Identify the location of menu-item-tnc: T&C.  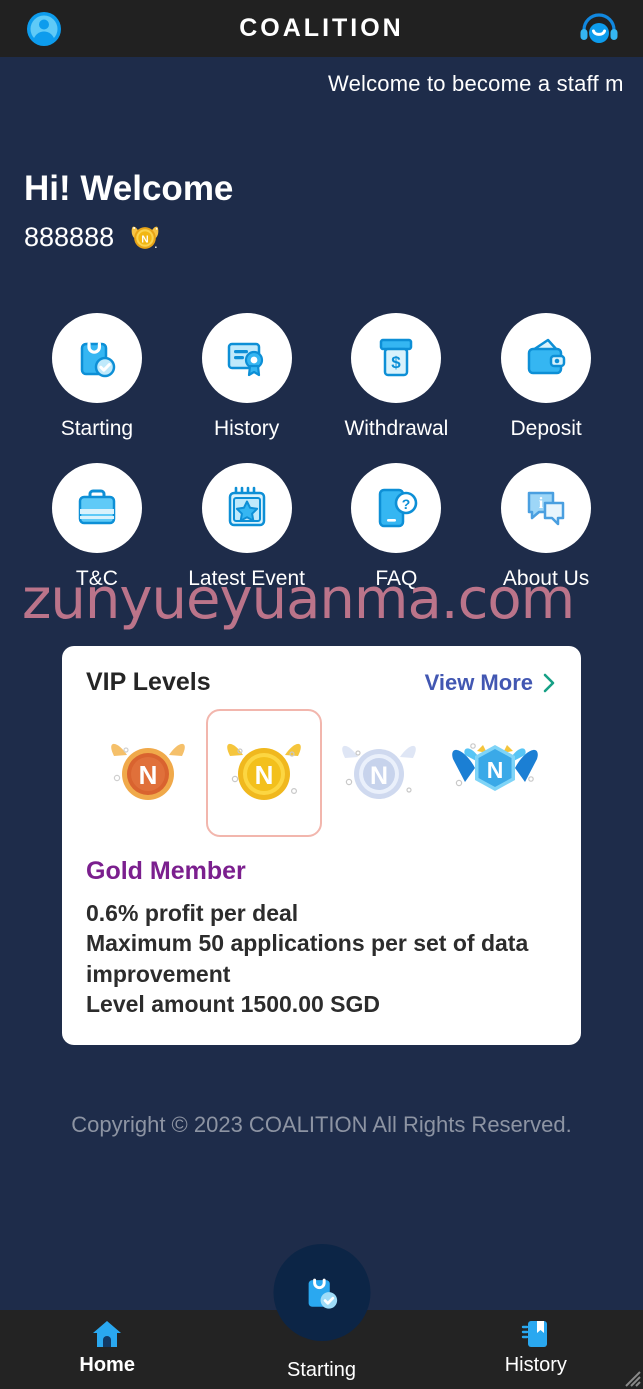
(97, 527).